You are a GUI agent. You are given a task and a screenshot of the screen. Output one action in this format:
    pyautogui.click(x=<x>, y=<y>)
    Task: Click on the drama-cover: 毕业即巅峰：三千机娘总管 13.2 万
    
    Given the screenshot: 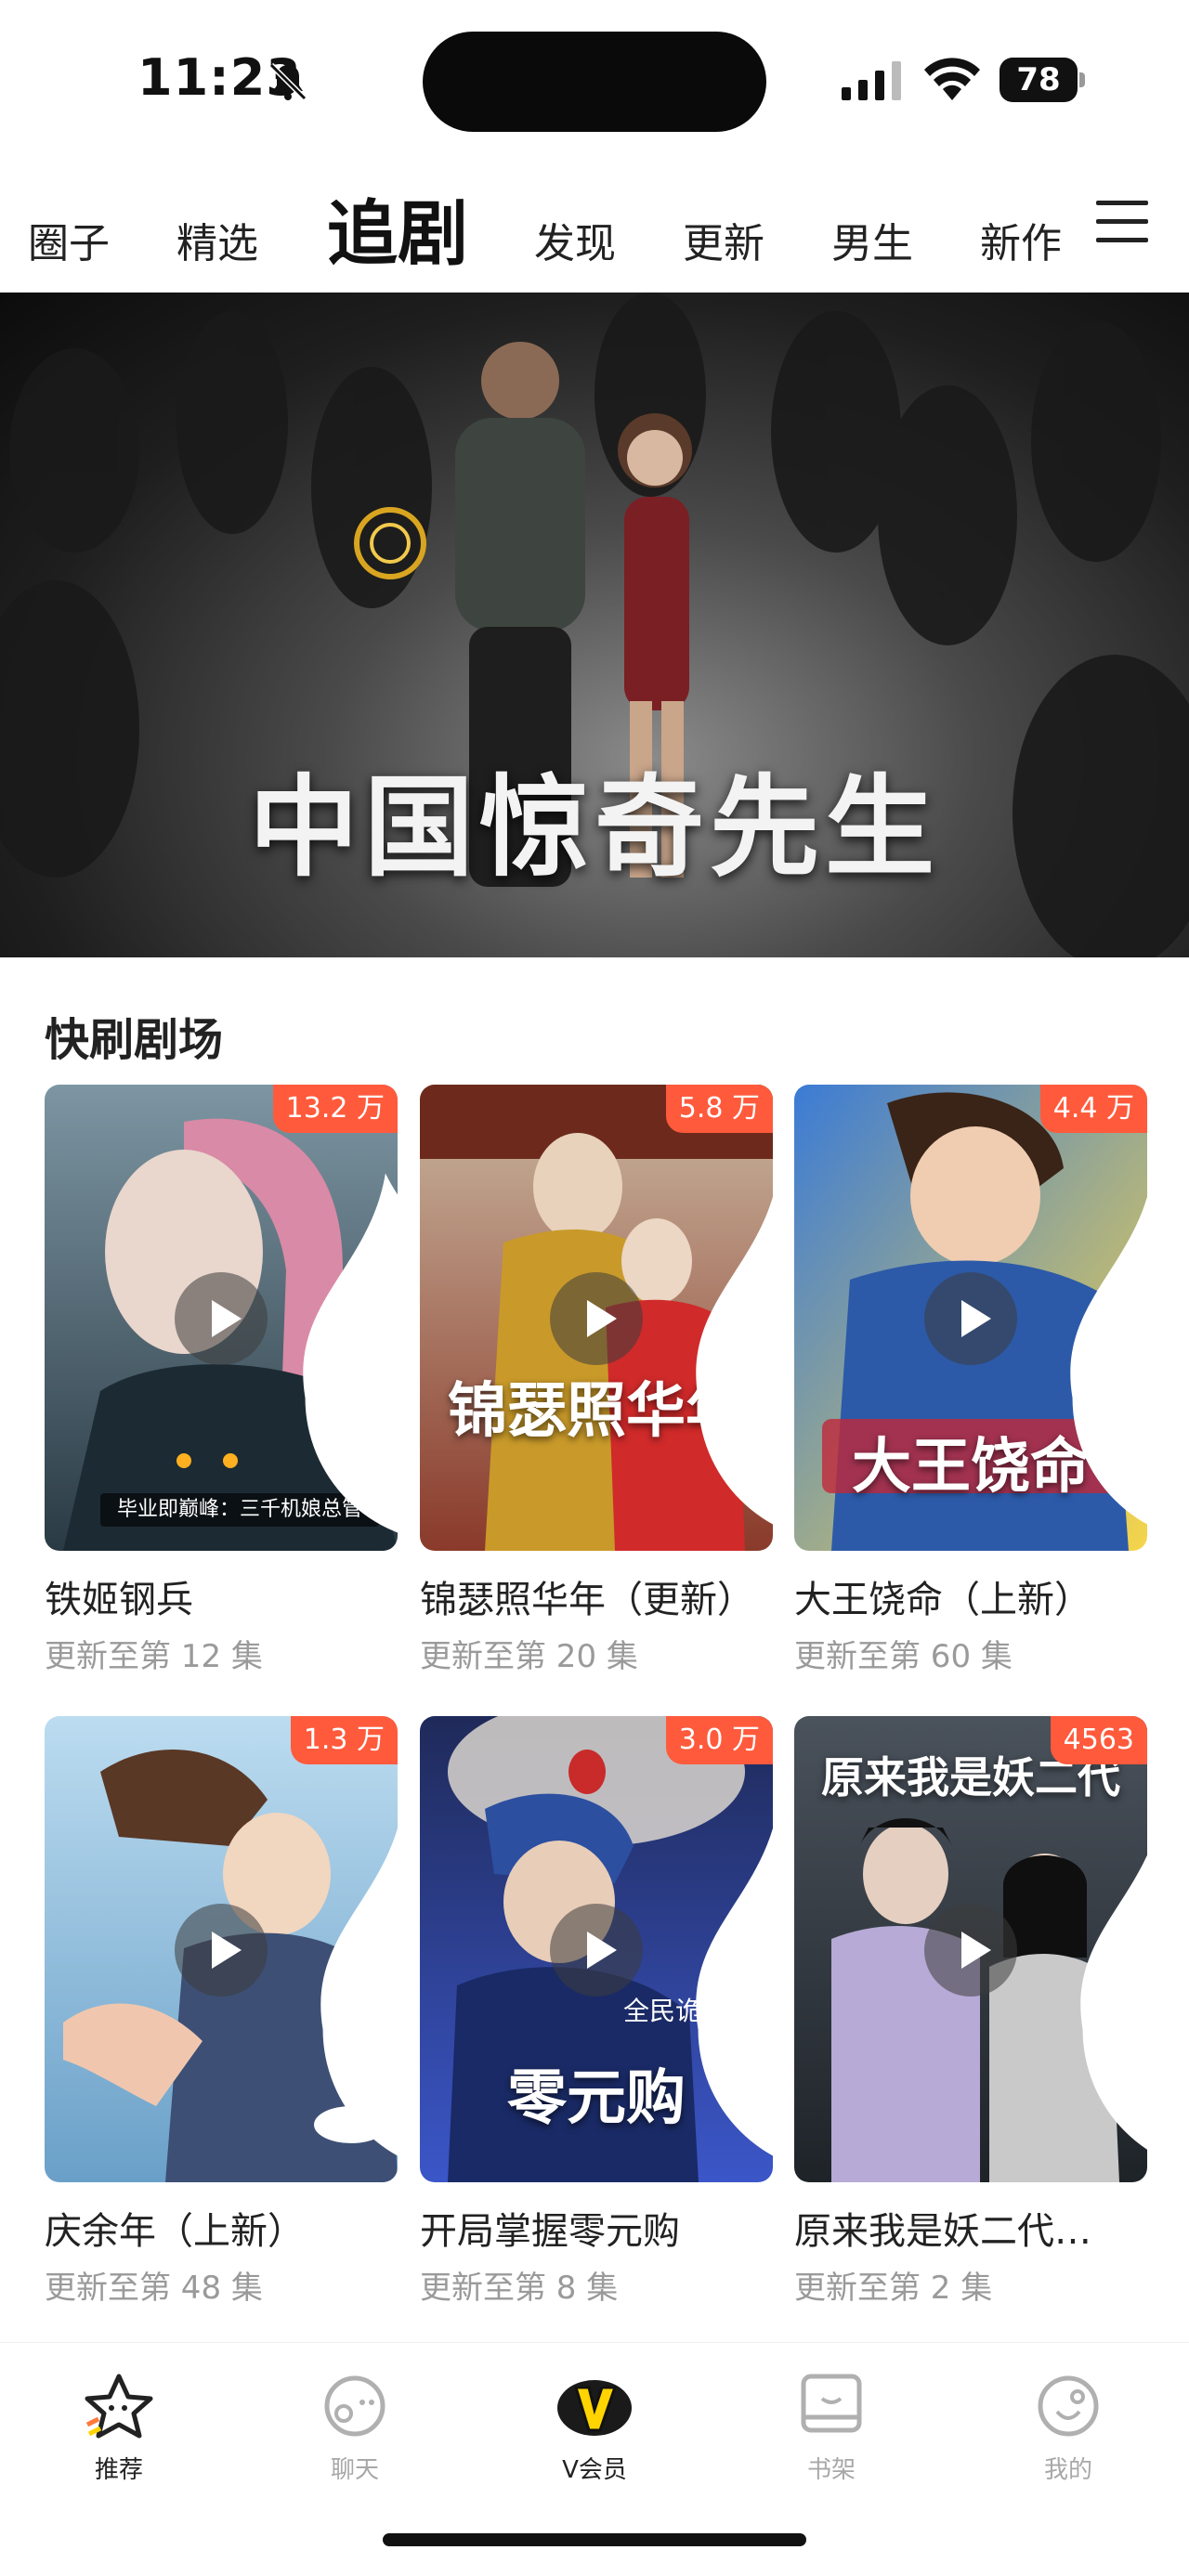 What is the action you would take?
    pyautogui.click(x=221, y=1318)
    